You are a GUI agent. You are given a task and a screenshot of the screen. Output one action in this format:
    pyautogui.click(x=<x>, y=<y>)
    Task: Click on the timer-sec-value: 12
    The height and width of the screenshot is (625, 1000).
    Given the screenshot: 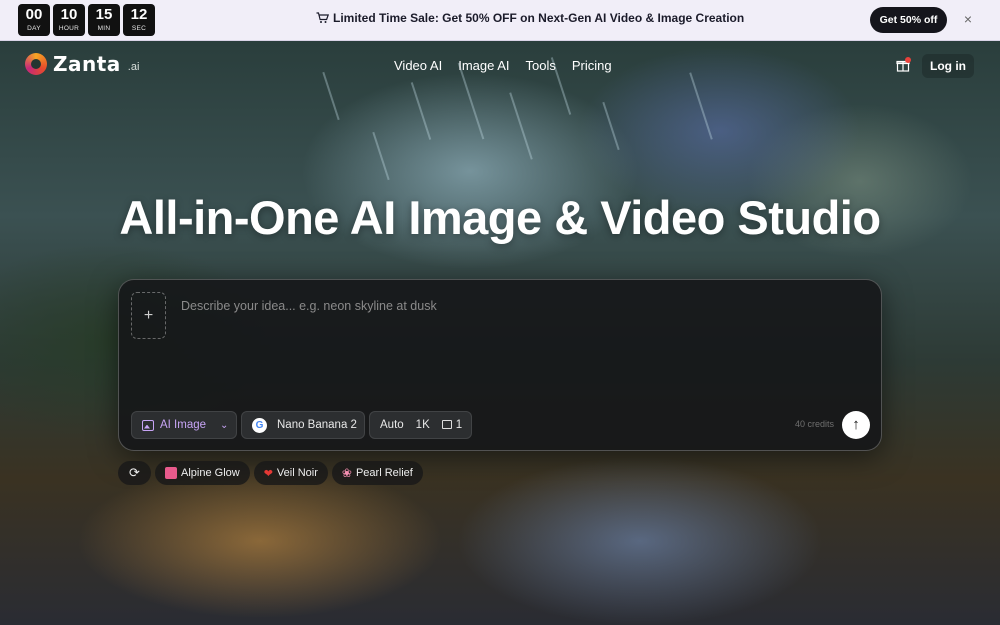 What is the action you would take?
    pyautogui.click(x=139, y=14)
    